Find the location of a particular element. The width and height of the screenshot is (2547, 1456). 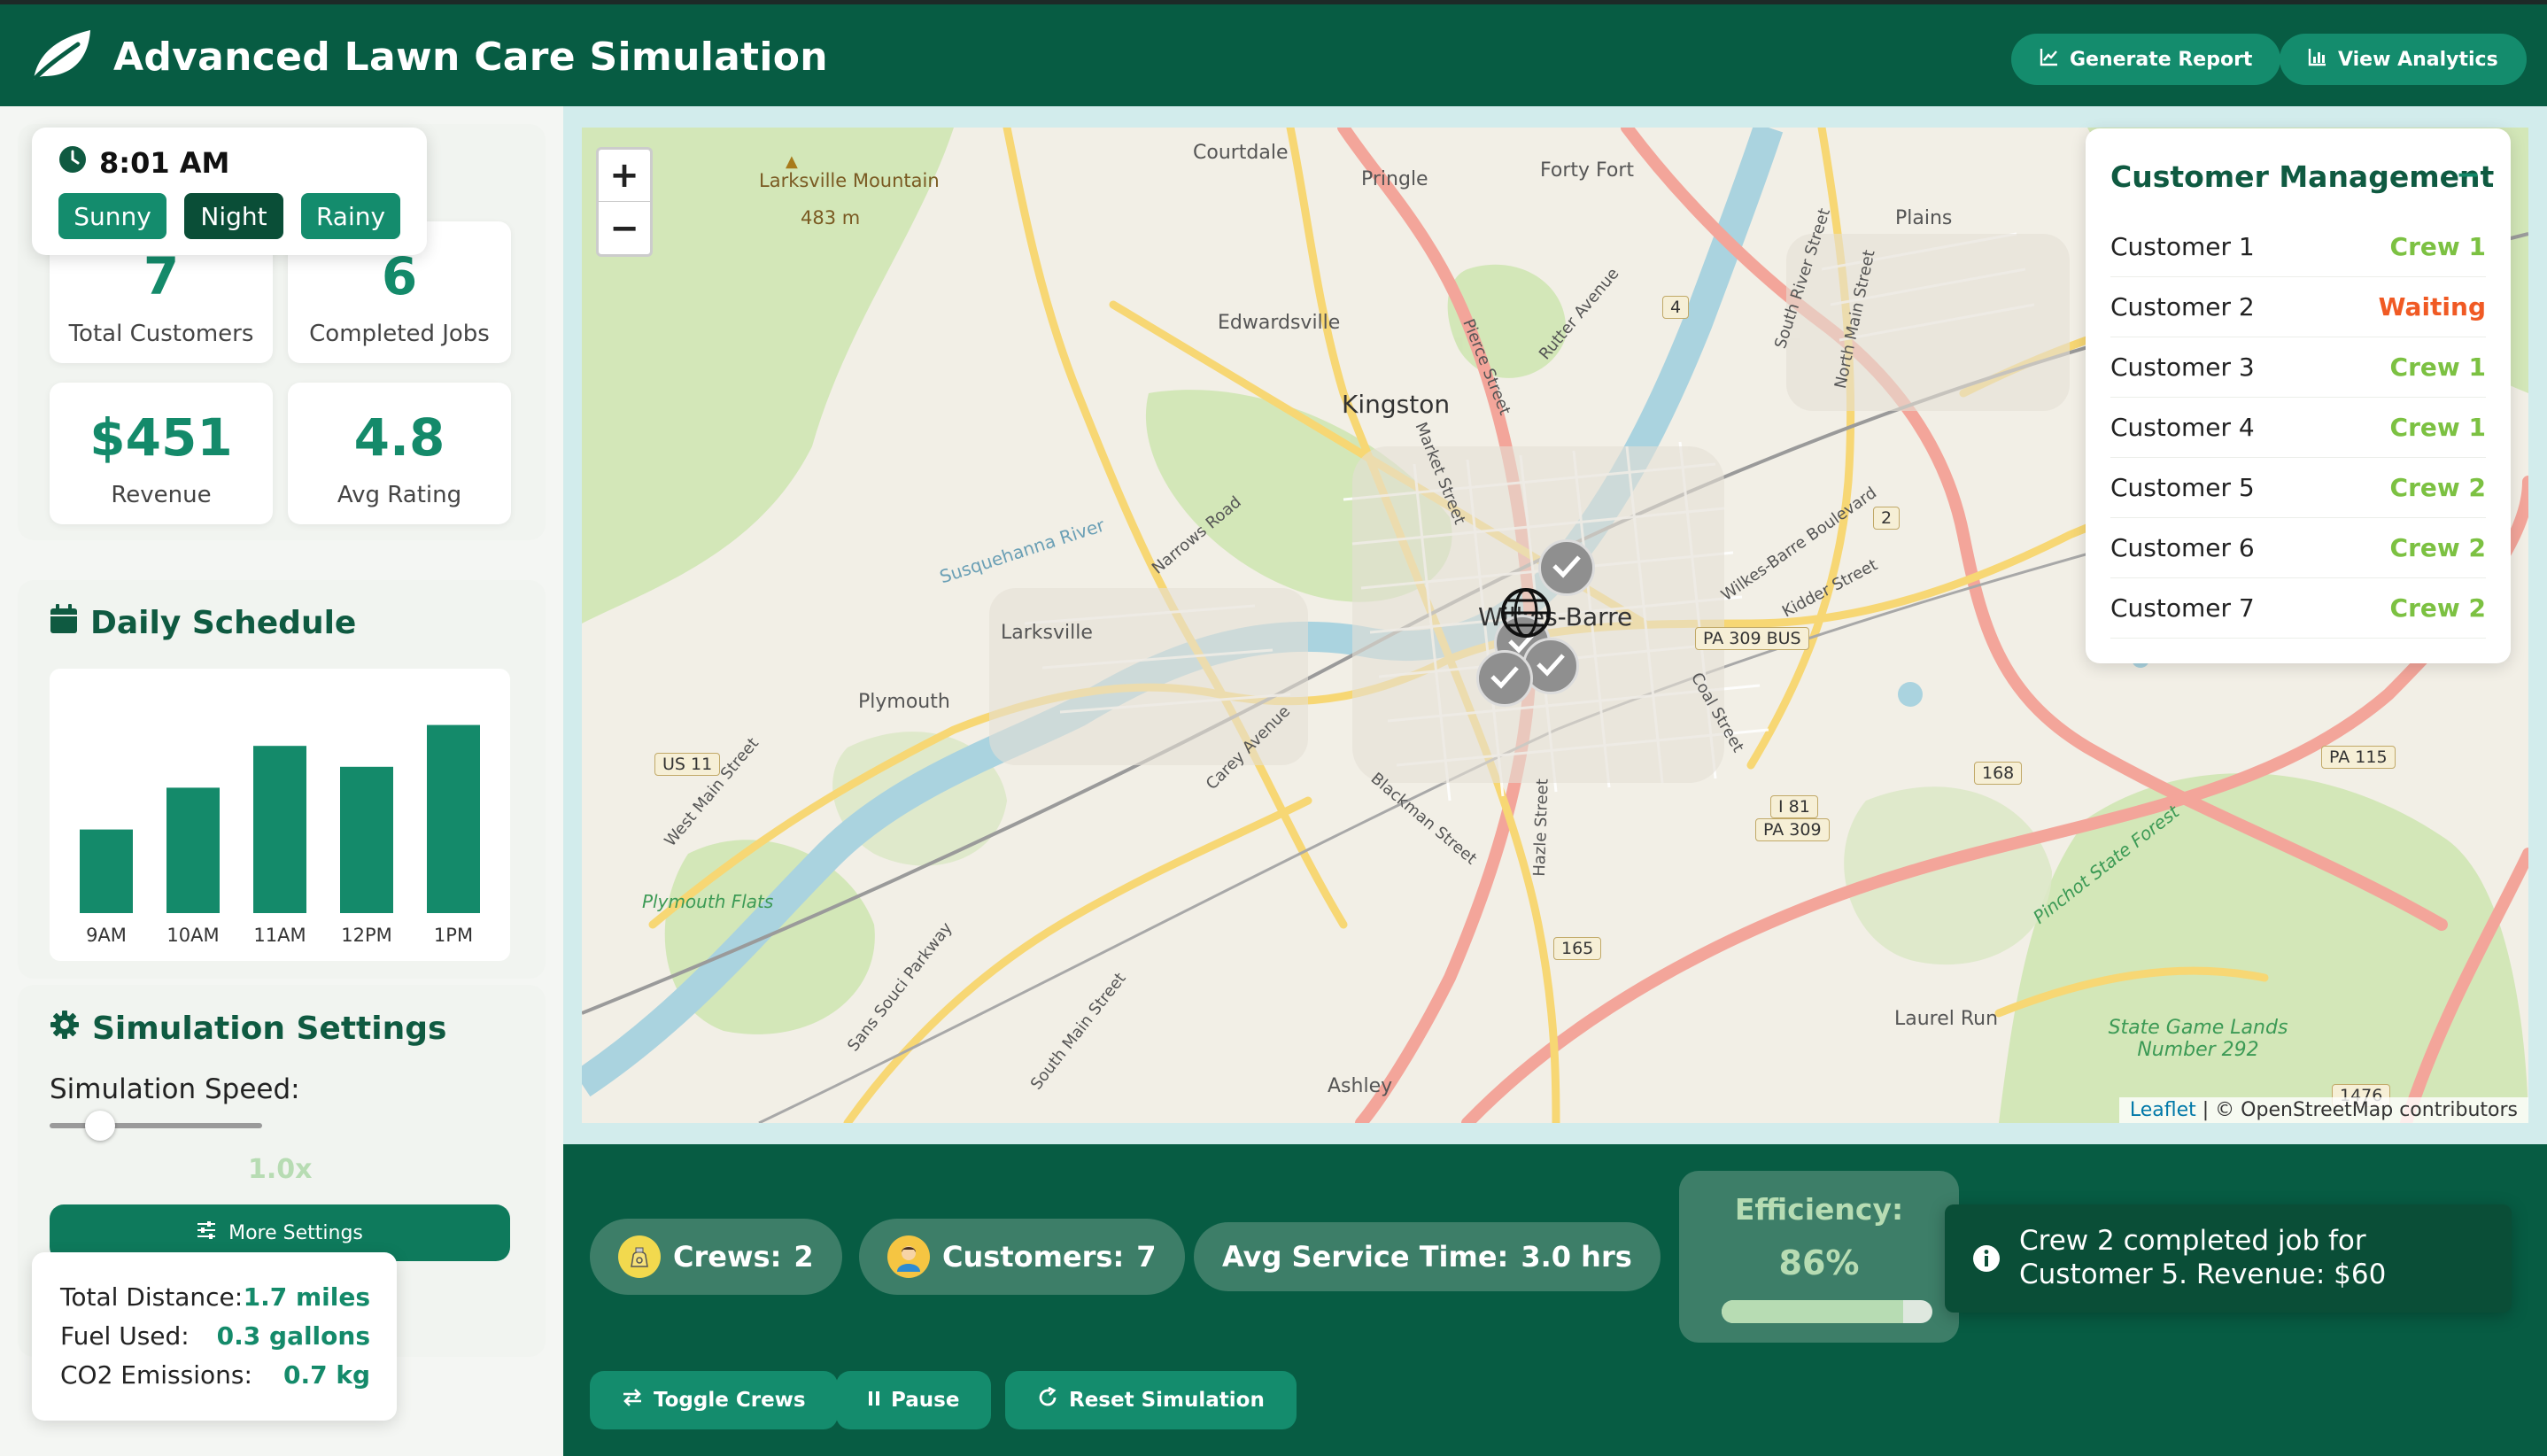

schedule-chart is located at coordinates (280, 815).